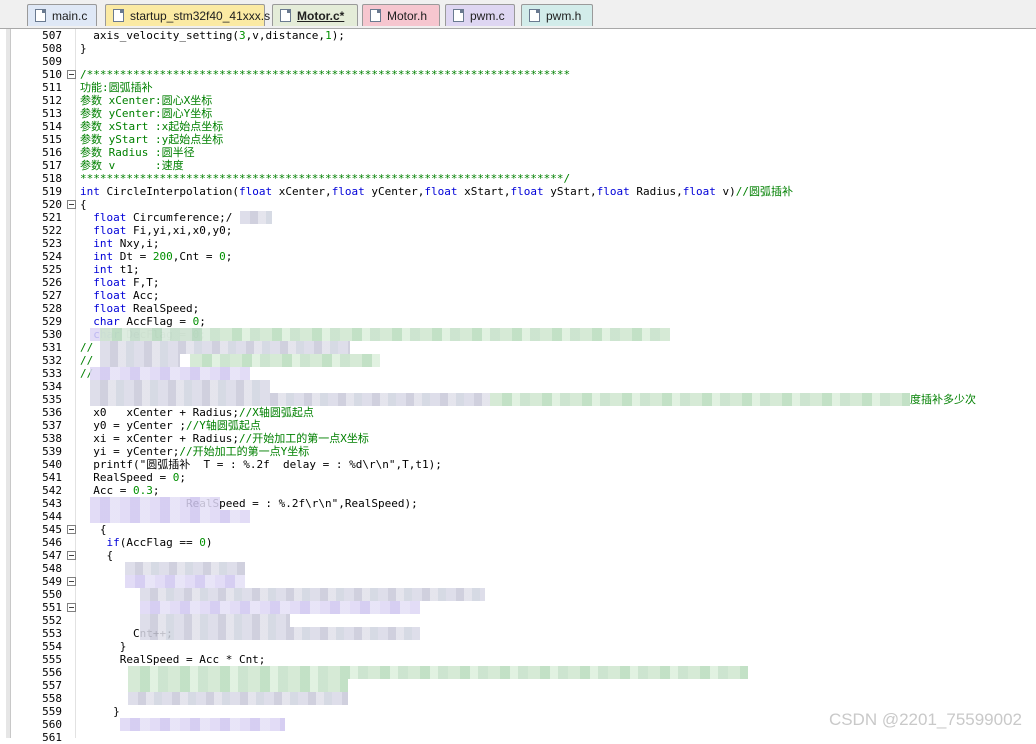 The height and width of the screenshot is (744, 1036). Describe the element at coordinates (518, 425) in the screenshot. I see `code-line: 537 y0 = yCenter ;//Y轴圆弧起点` at that location.